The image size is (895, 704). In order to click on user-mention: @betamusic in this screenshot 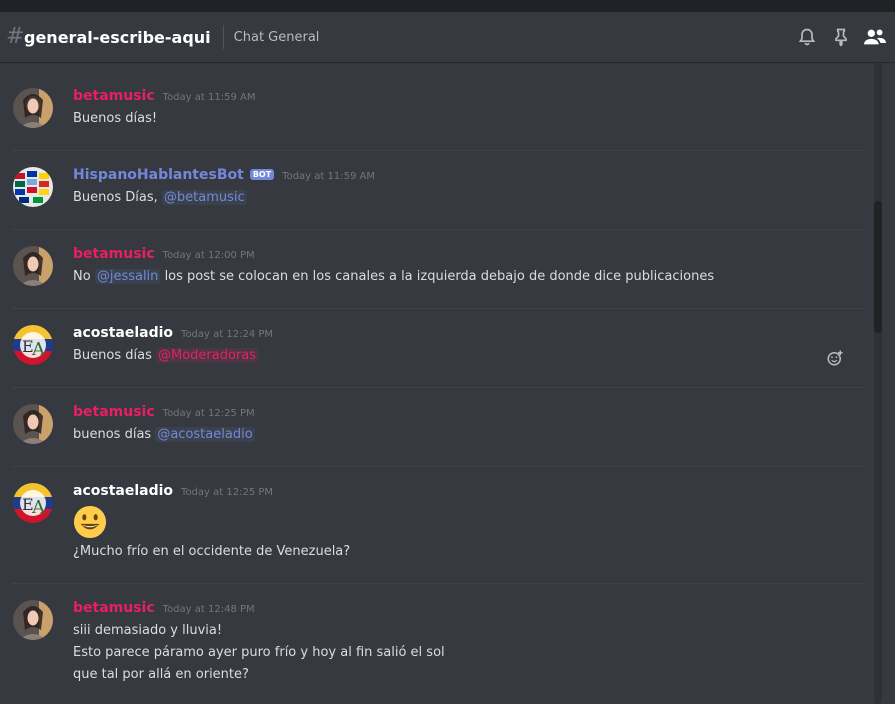, I will do `click(204, 197)`.